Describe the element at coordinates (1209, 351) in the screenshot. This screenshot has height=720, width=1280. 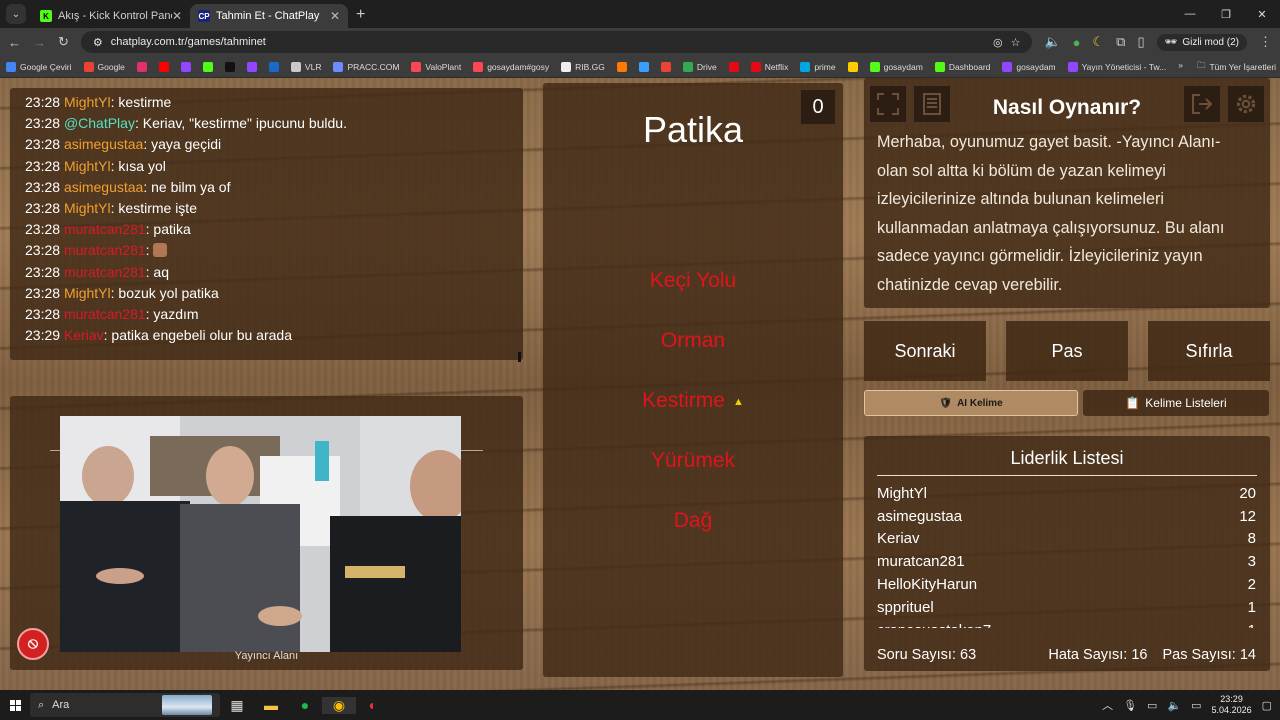
I see `reset-button: Sıfırla` at that location.